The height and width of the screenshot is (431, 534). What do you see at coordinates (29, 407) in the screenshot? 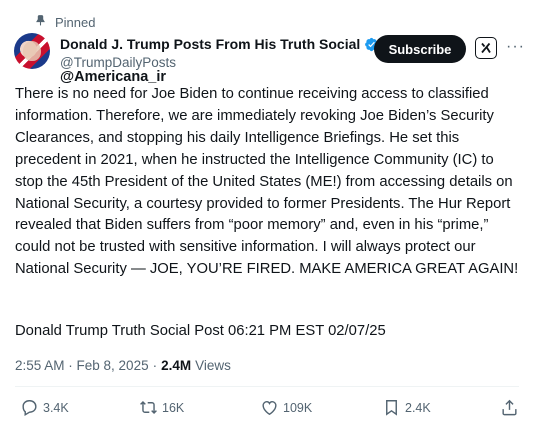
I see `reply-icon` at bounding box center [29, 407].